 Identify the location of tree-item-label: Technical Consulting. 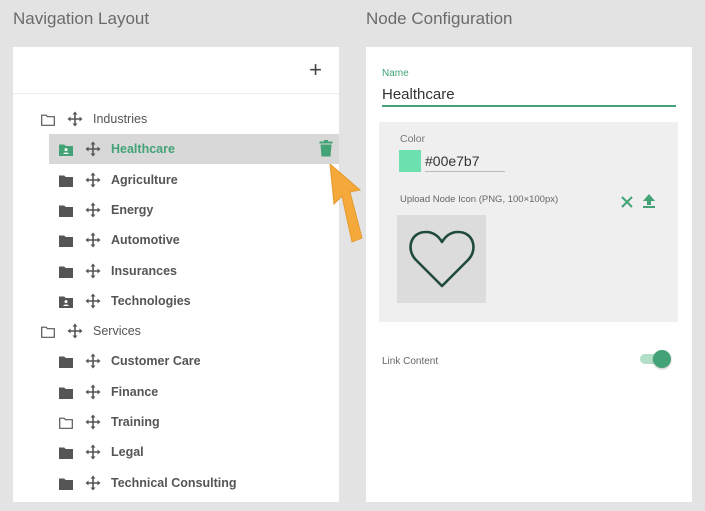
(174, 482).